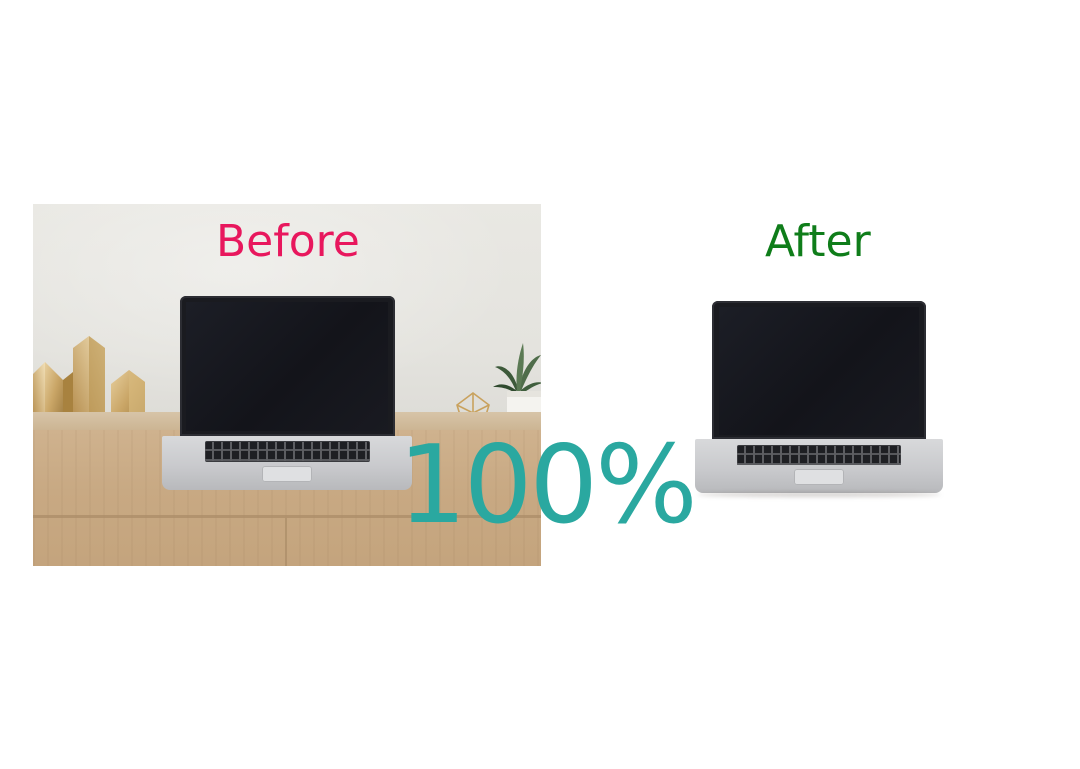 The height and width of the screenshot is (769, 1080). I want to click on laptop-shadow, so click(819, 494).